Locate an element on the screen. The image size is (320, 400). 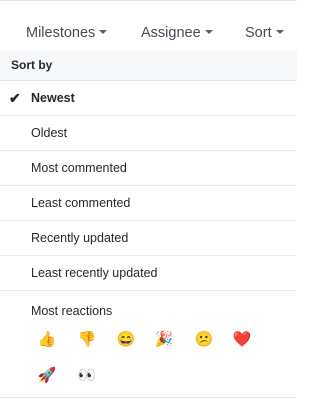
sort-filter: Sort is located at coordinates (264, 33).